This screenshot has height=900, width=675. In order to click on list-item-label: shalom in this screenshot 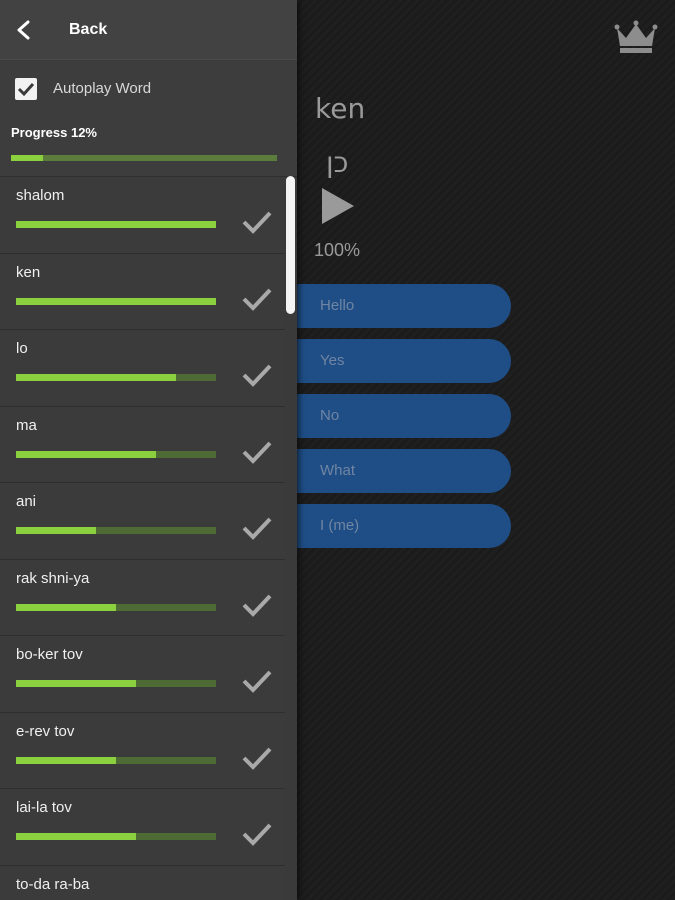, I will do `click(40, 195)`.